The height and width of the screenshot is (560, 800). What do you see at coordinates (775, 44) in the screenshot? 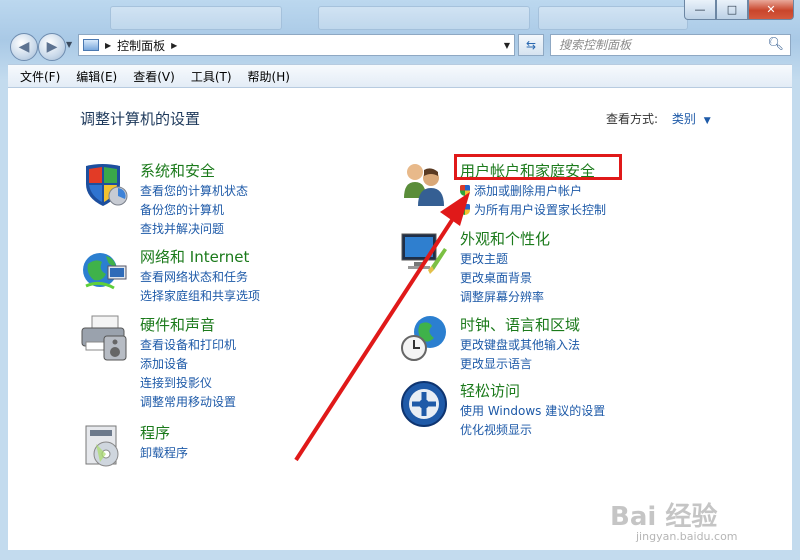
I see `search-icon: 🔍︎` at bounding box center [775, 44].